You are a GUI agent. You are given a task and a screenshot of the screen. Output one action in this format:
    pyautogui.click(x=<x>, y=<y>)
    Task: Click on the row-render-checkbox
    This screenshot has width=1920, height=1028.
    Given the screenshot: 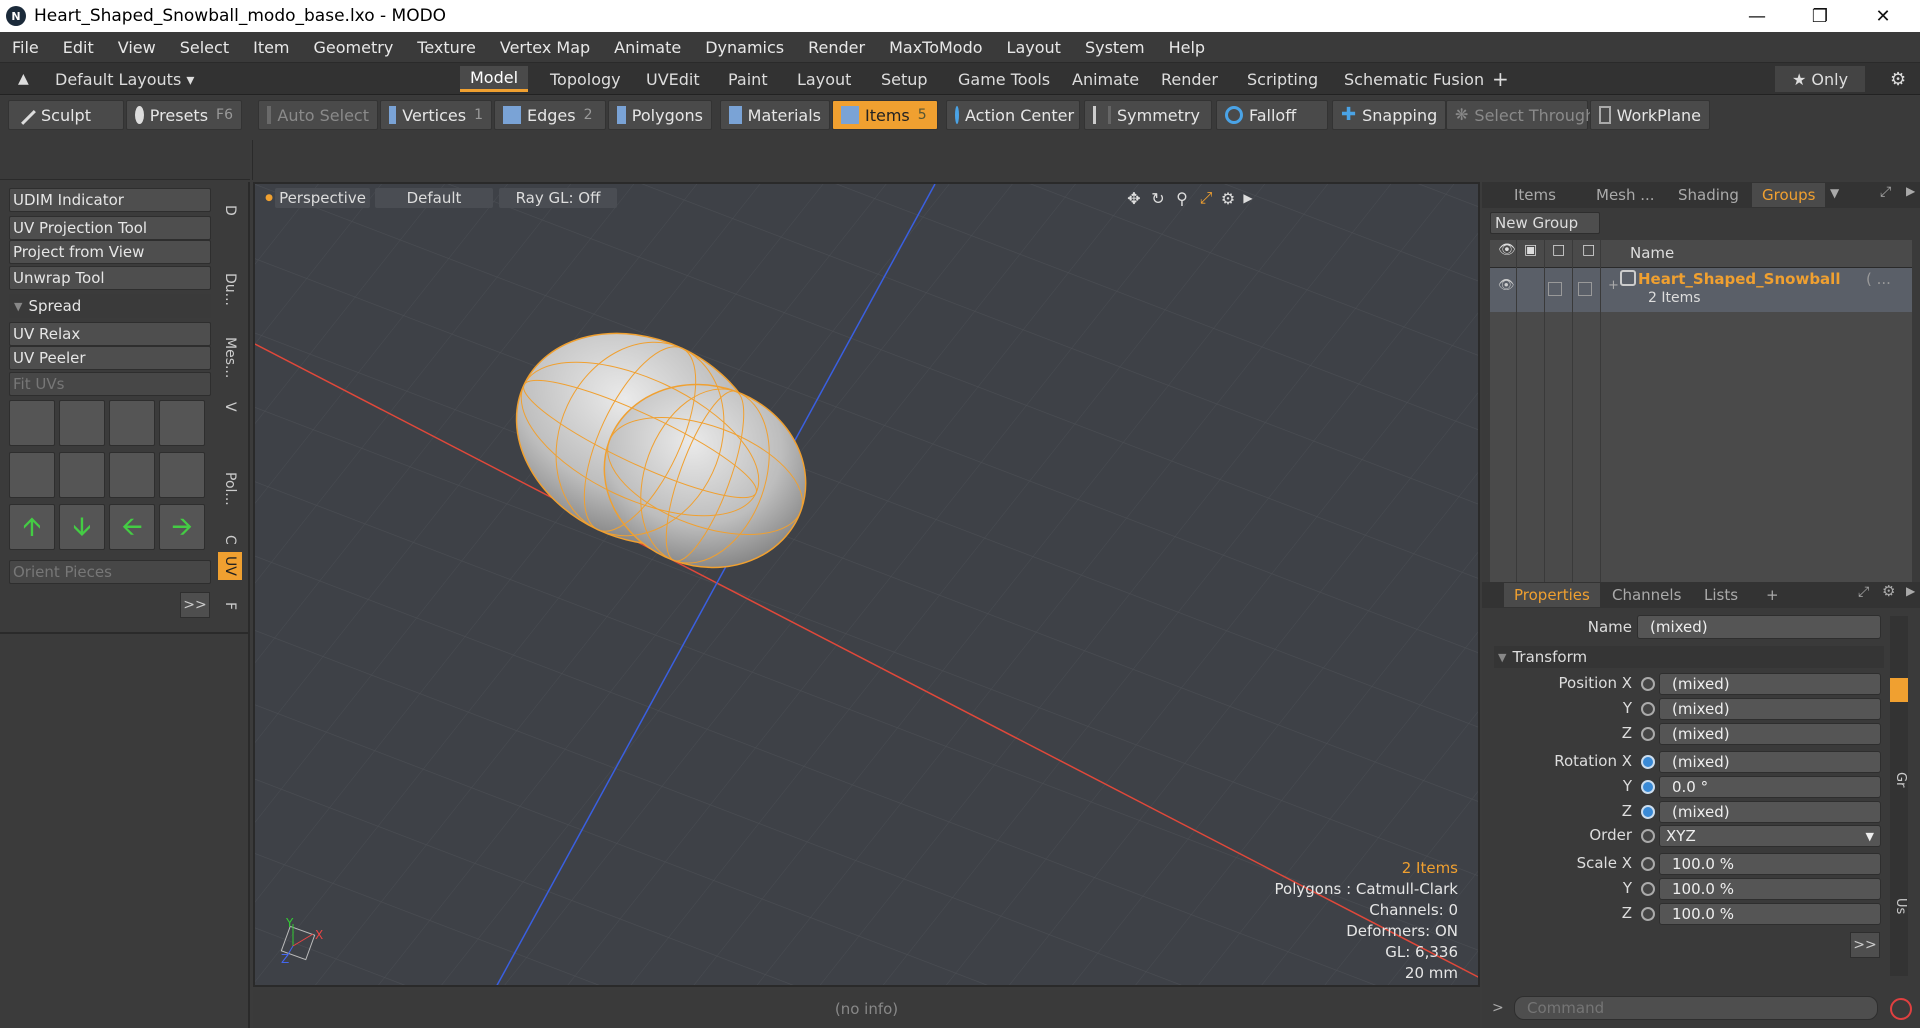 What is the action you would take?
    pyautogui.click(x=1555, y=289)
    